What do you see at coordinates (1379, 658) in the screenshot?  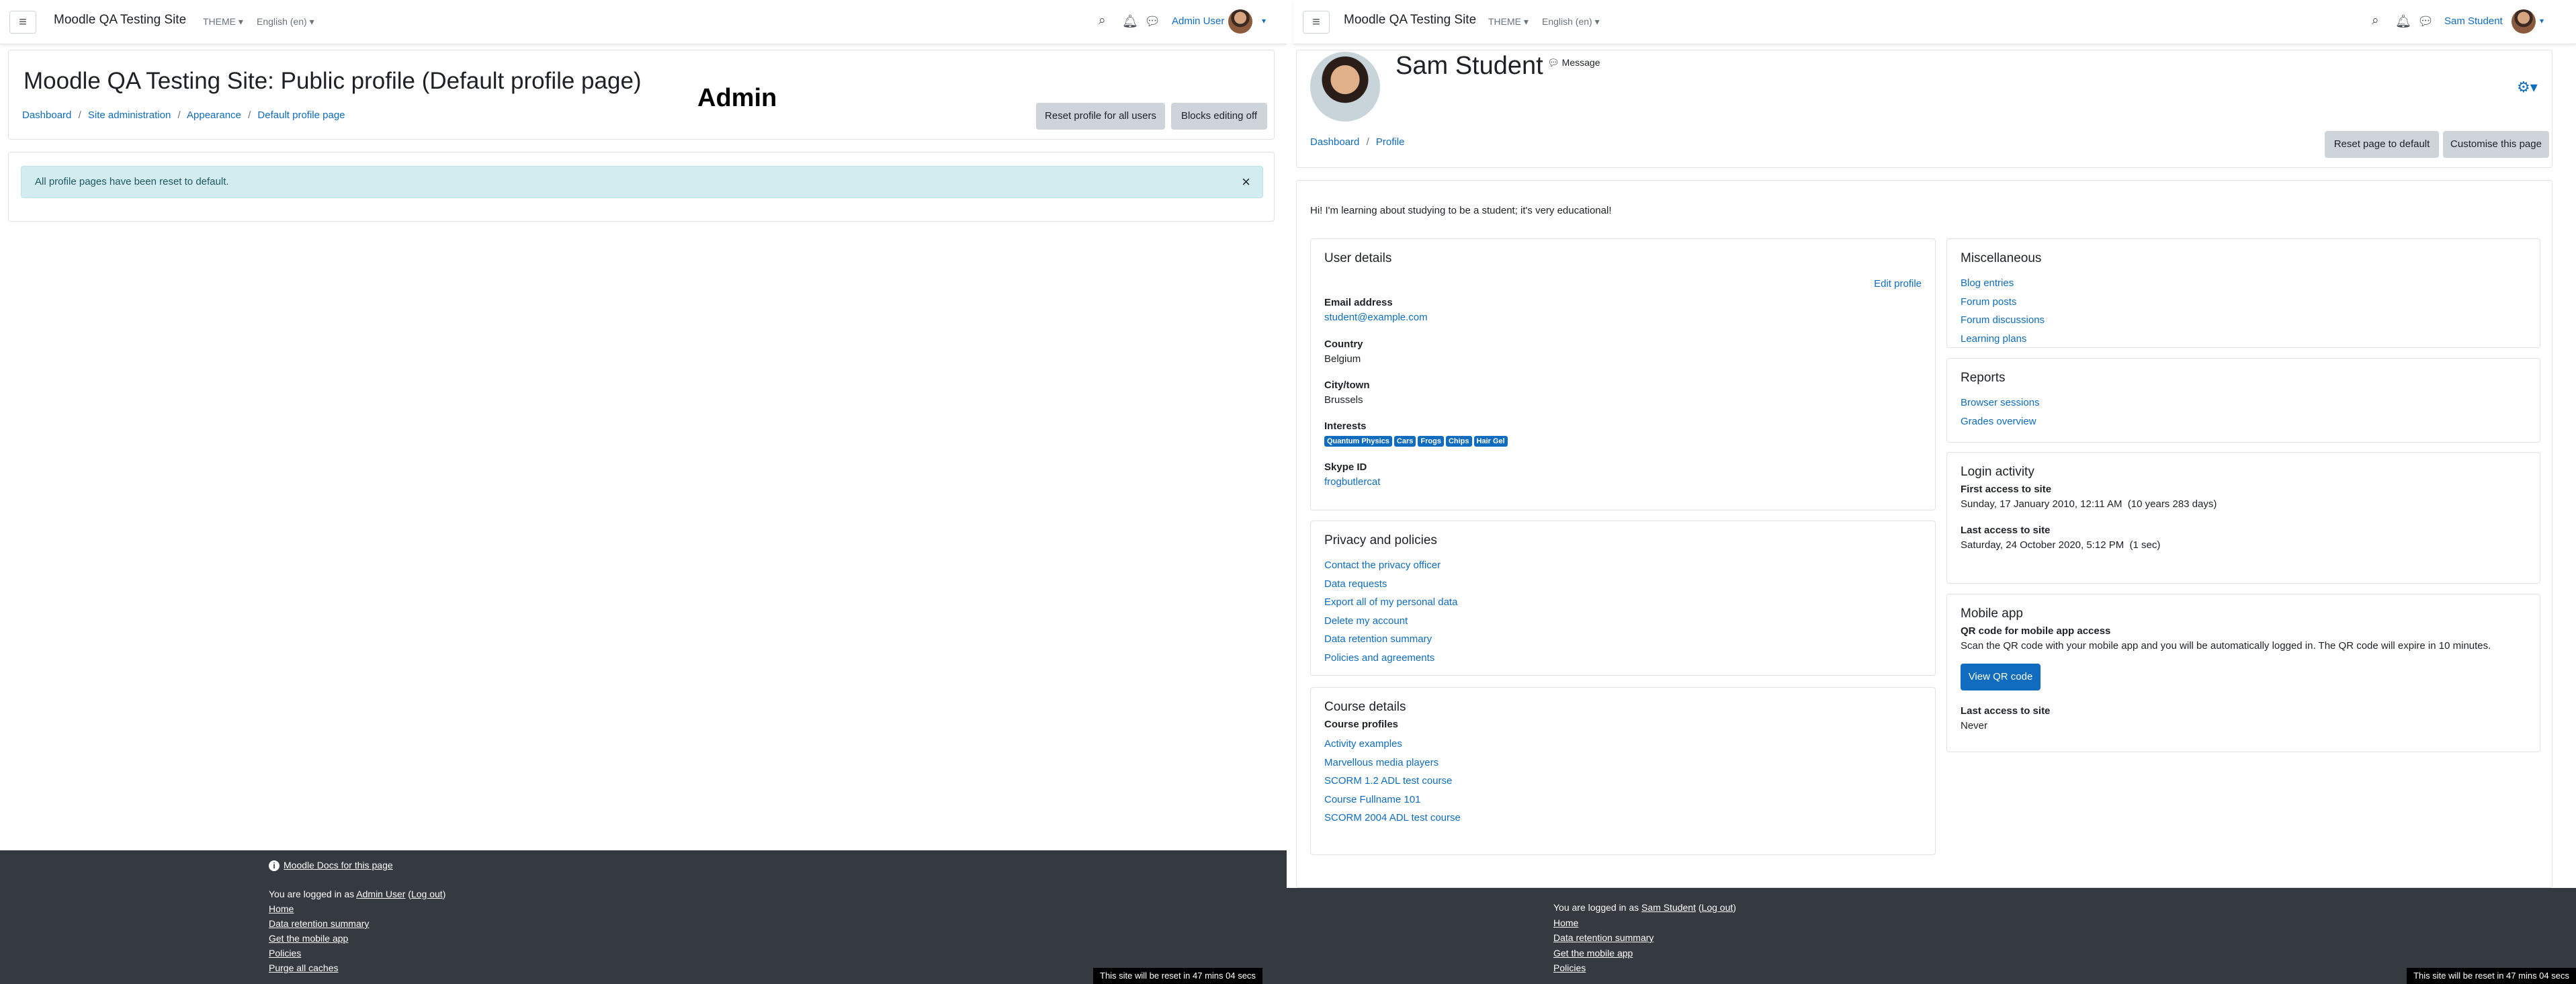 I see `policies-link: Policies and agreements` at bounding box center [1379, 658].